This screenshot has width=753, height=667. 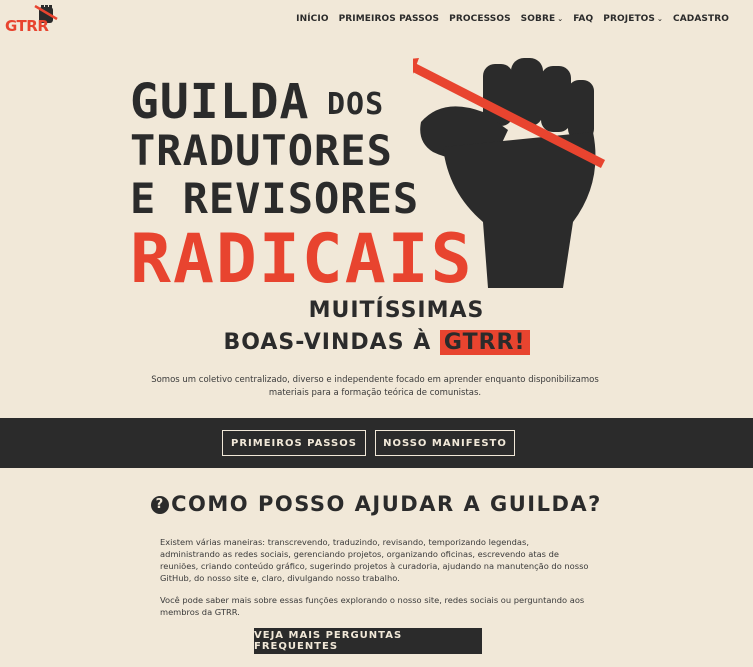 I want to click on nav-item-inicio: INÍCIO, so click(x=312, y=19).